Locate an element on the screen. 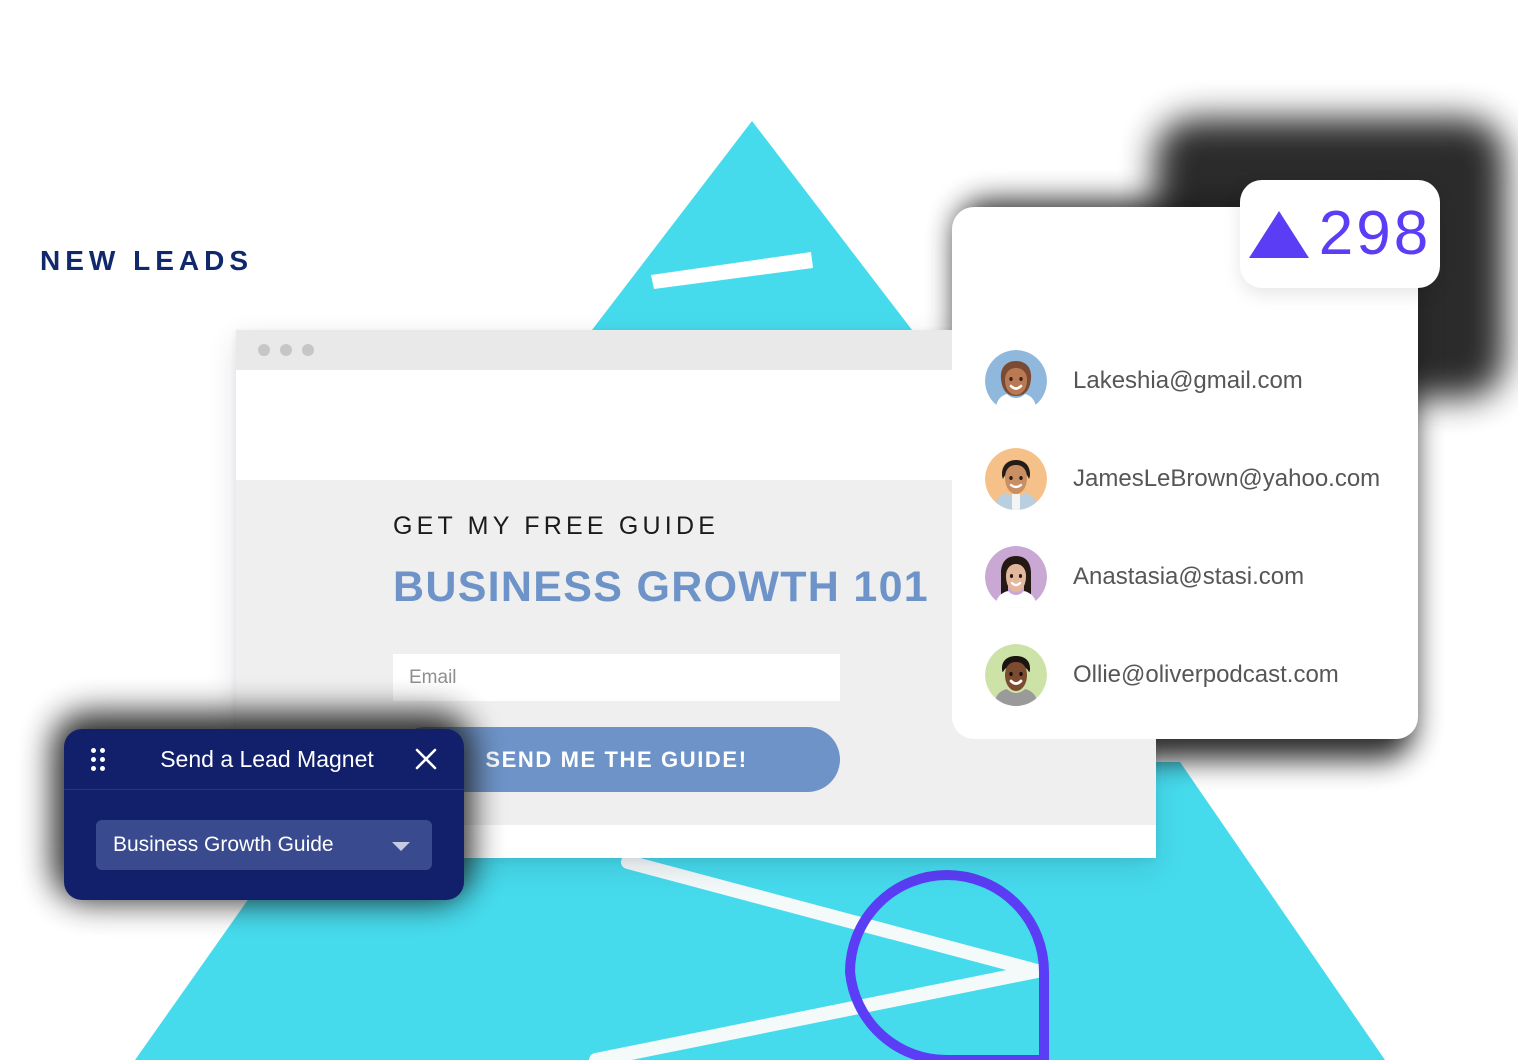  lead-email: Anastasia@stasi.com is located at coordinates (1189, 576).